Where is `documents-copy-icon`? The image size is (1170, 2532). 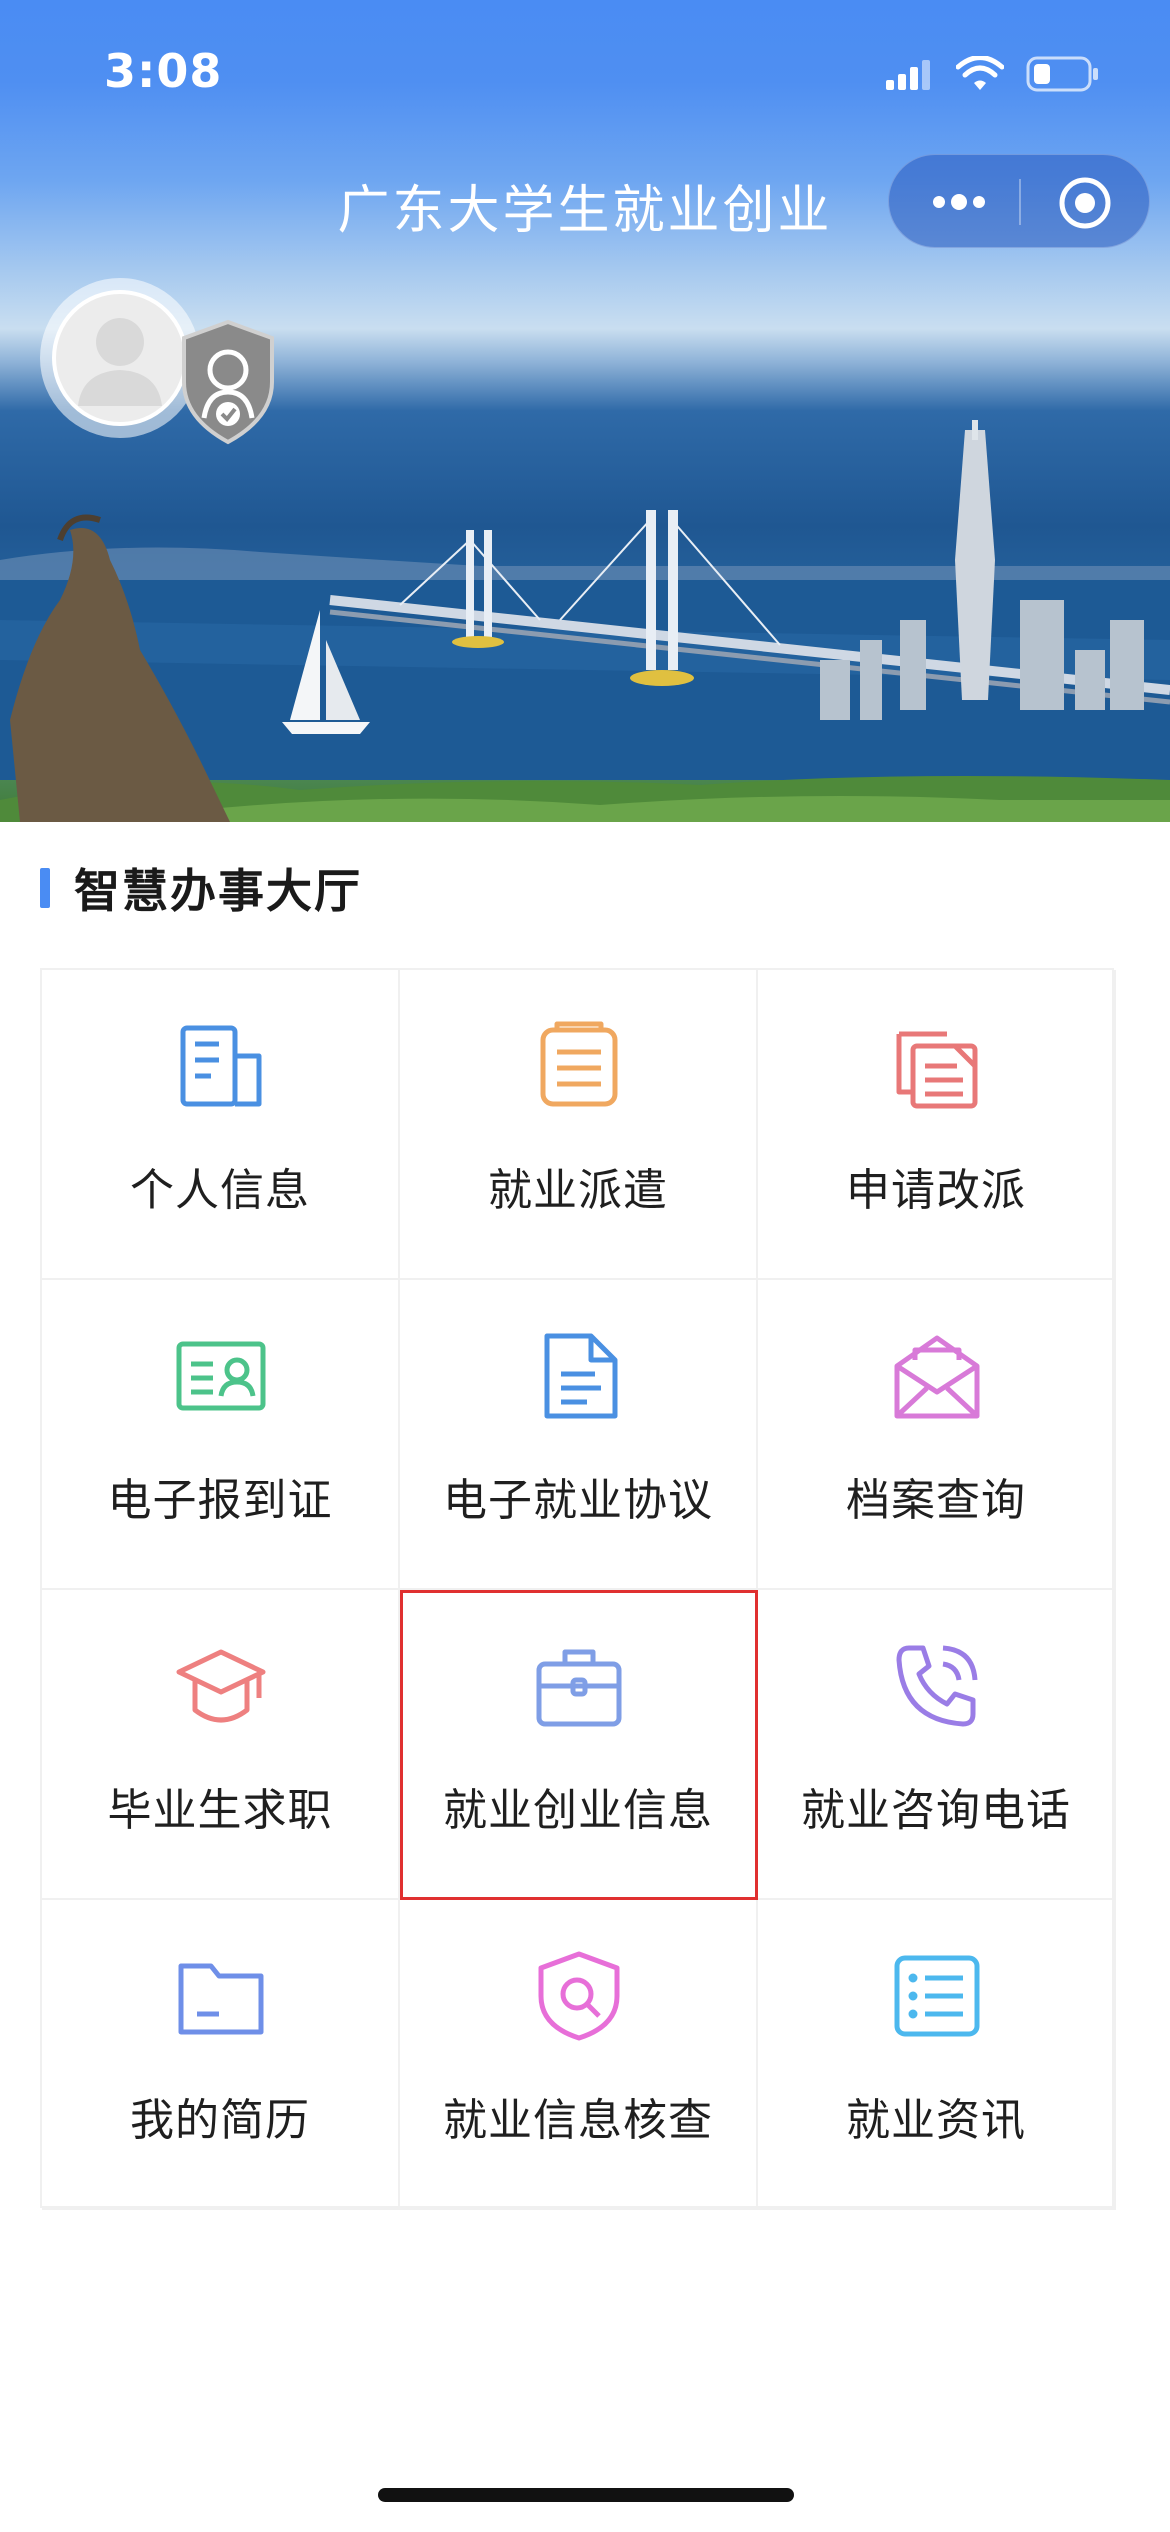
documents-copy-icon is located at coordinates (937, 1070).